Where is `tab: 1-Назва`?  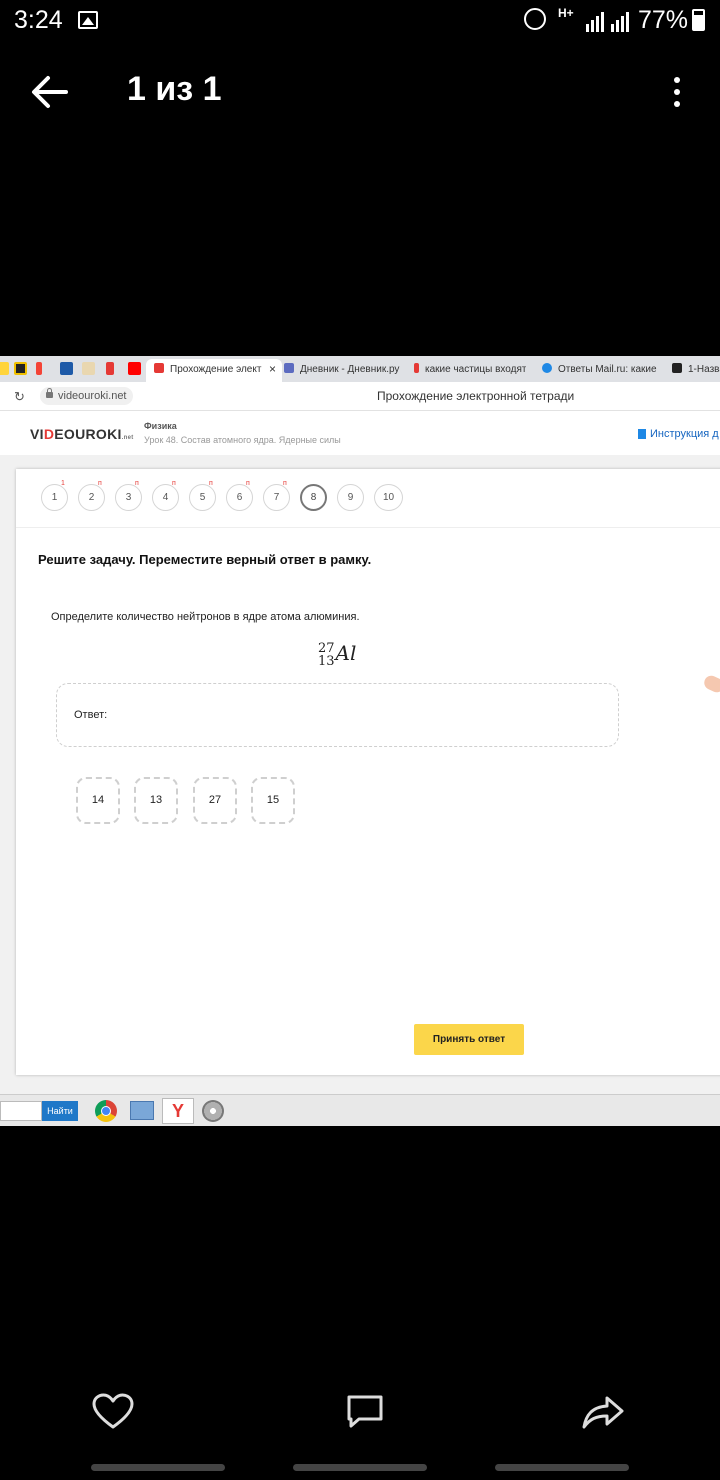 tab: 1-Назва is located at coordinates (696, 370).